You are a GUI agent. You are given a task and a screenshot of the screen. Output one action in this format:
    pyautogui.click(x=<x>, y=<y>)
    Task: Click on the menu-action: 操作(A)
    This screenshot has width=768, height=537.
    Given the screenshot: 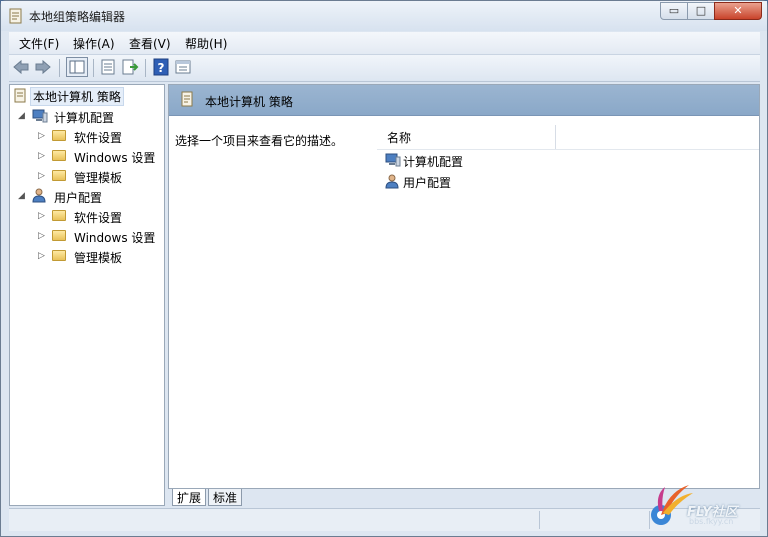 What is the action you would take?
    pyautogui.click(x=94, y=43)
    